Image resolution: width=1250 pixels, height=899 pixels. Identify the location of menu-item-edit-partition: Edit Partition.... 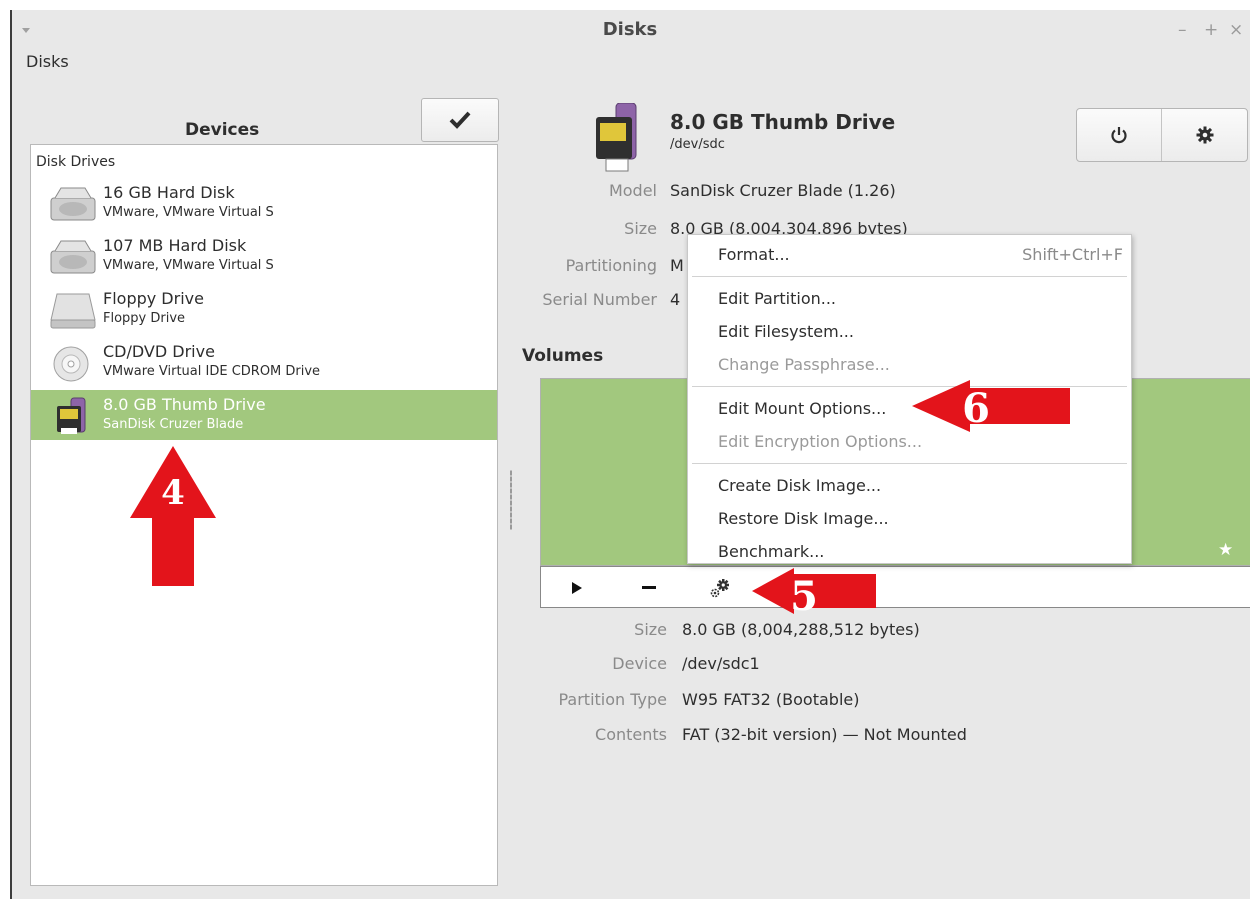
(777, 298).